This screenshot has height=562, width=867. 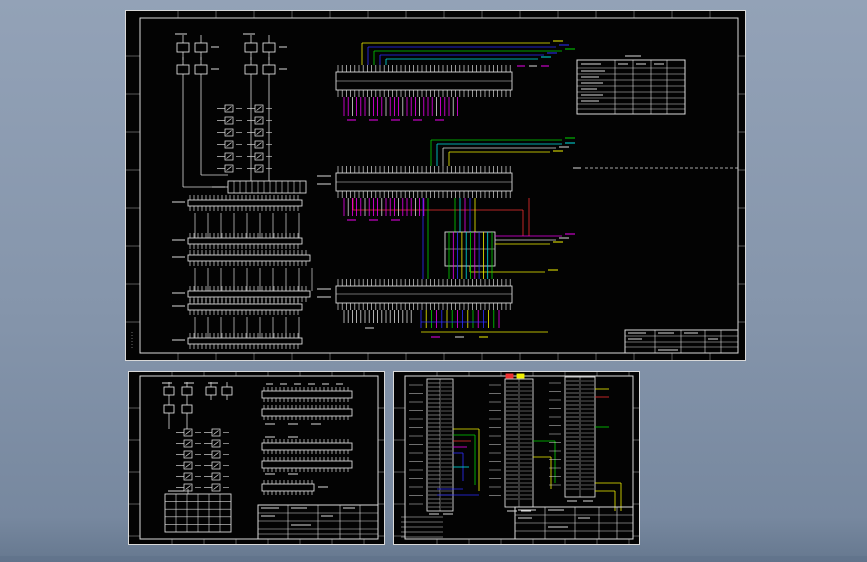 What do you see at coordinates (433, 559) in the screenshot?
I see `bottom-edge-shade` at bounding box center [433, 559].